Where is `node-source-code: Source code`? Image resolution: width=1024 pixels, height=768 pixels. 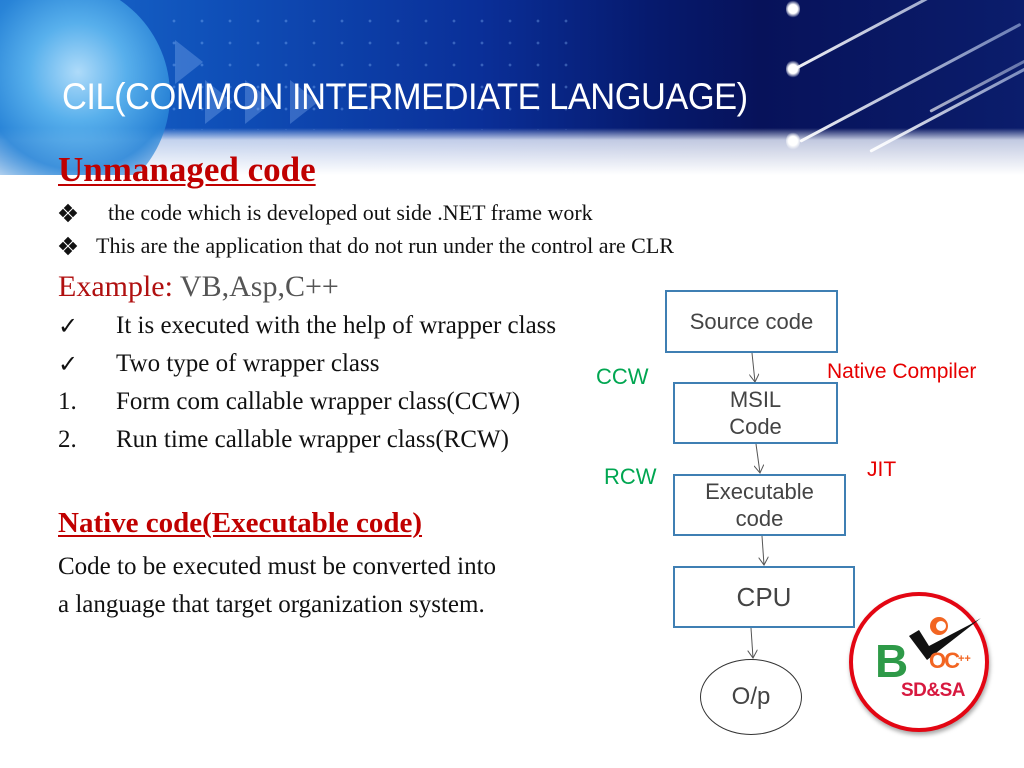
node-source-code: Source code is located at coordinates (751, 321).